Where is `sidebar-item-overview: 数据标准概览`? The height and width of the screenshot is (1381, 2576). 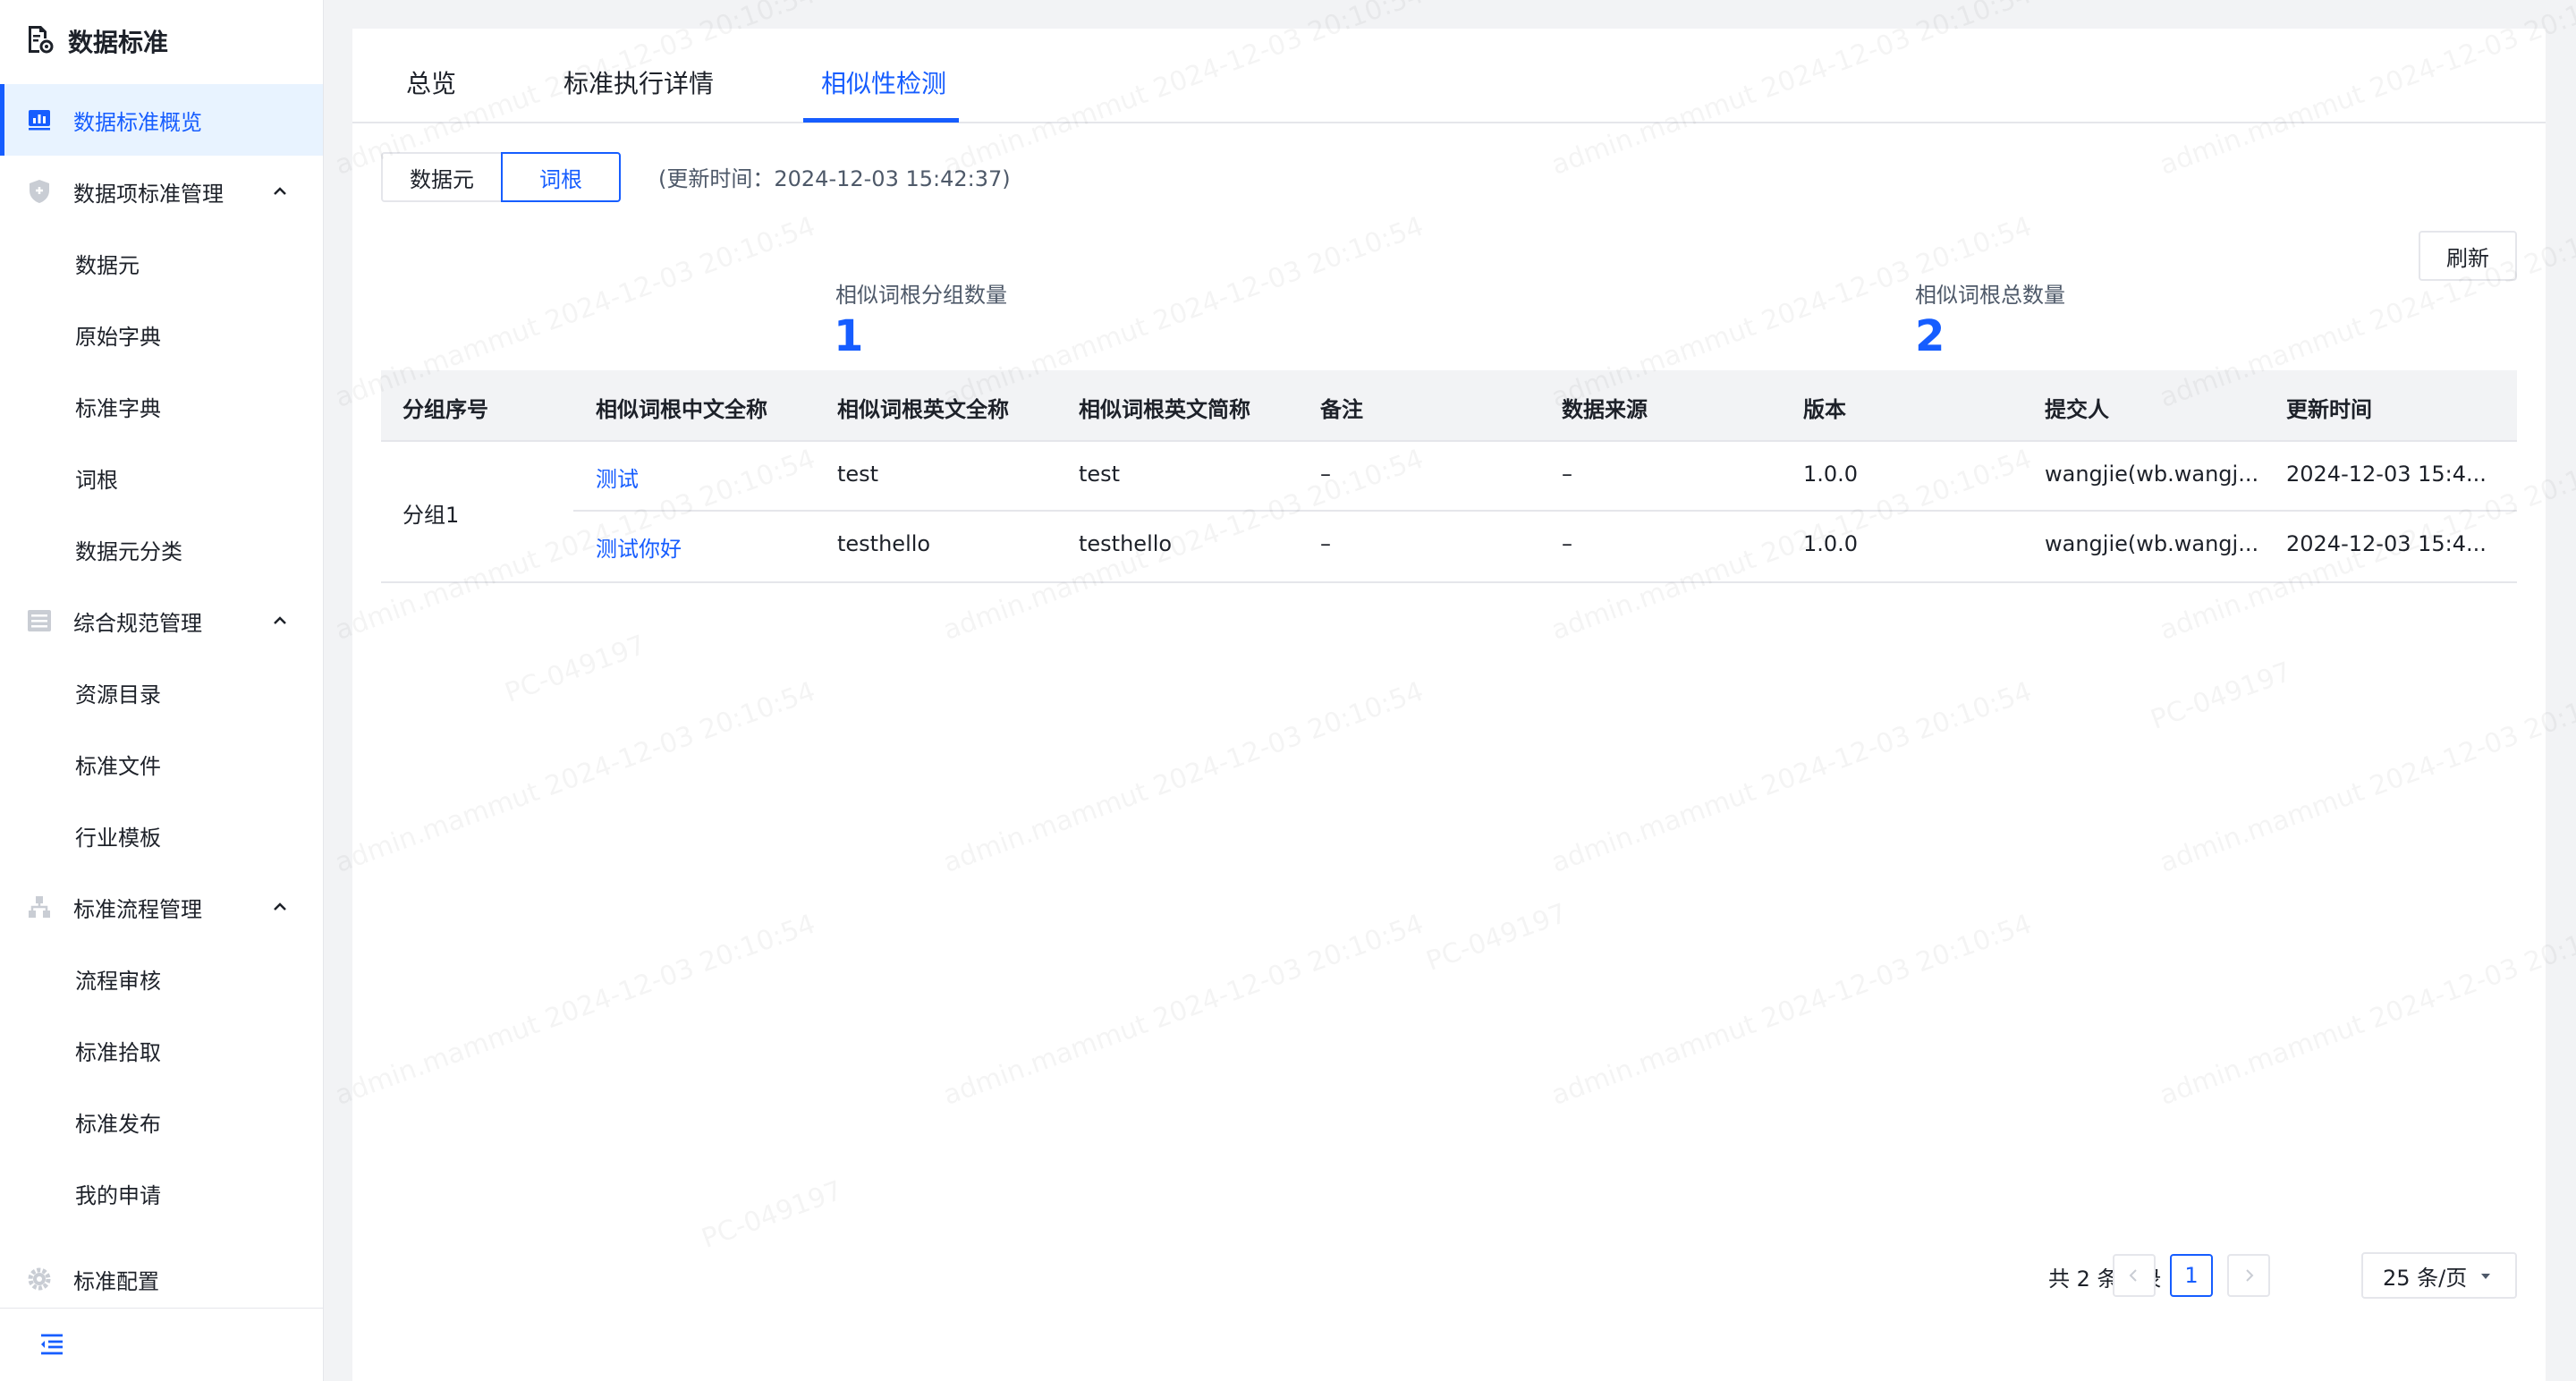 sidebar-item-overview: 数据标准概览 is located at coordinates (161, 120).